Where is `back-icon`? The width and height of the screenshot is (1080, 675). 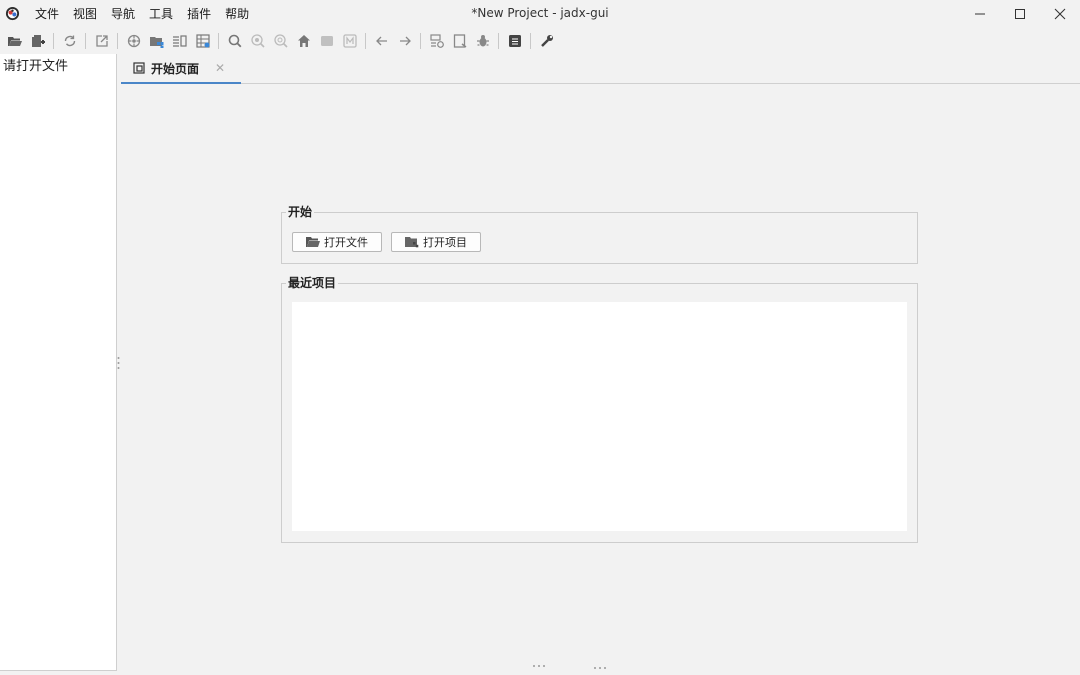 back-icon is located at coordinates (381, 41).